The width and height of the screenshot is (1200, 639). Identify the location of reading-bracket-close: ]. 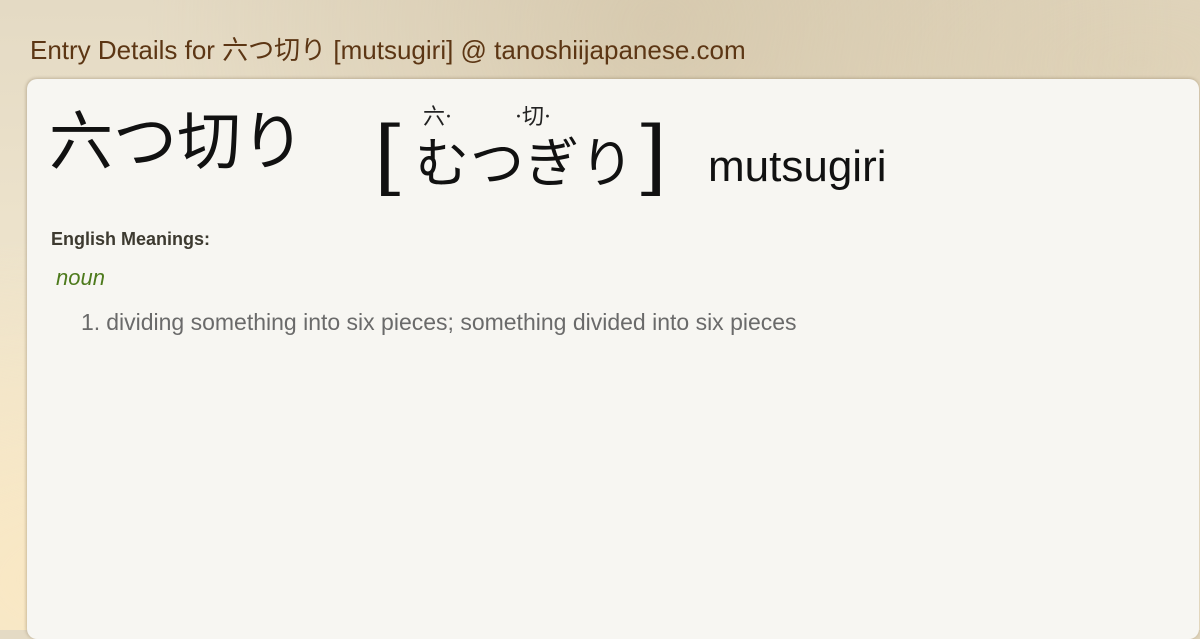
(651, 157).